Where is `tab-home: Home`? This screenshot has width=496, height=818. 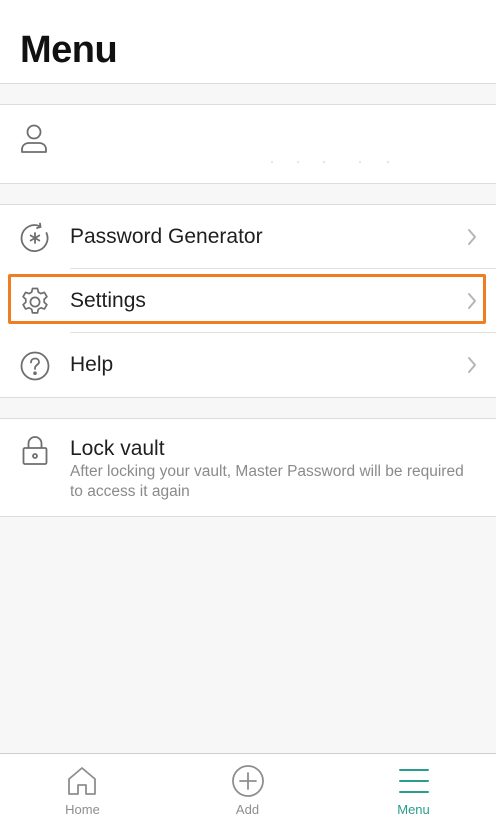
tab-home: Home is located at coordinates (82, 786).